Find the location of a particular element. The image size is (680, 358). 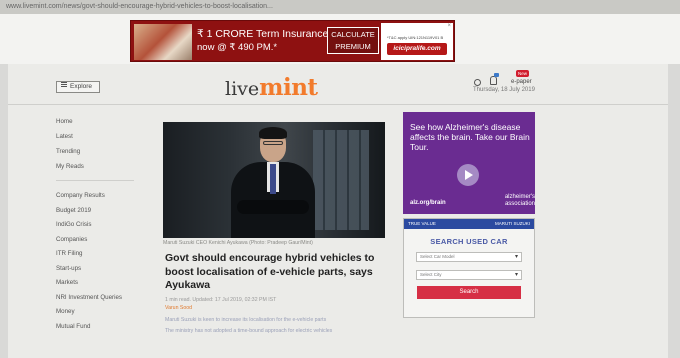

ad-close-icon: × is located at coordinates (449, 26).